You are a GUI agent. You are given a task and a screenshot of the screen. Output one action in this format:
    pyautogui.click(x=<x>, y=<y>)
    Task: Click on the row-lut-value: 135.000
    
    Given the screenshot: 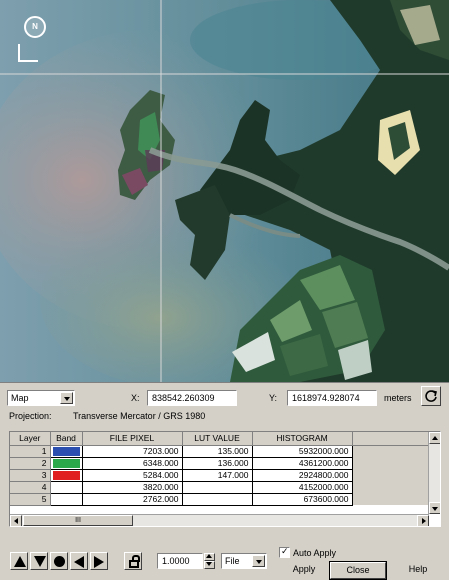 What is the action you would take?
    pyautogui.click(x=217, y=451)
    